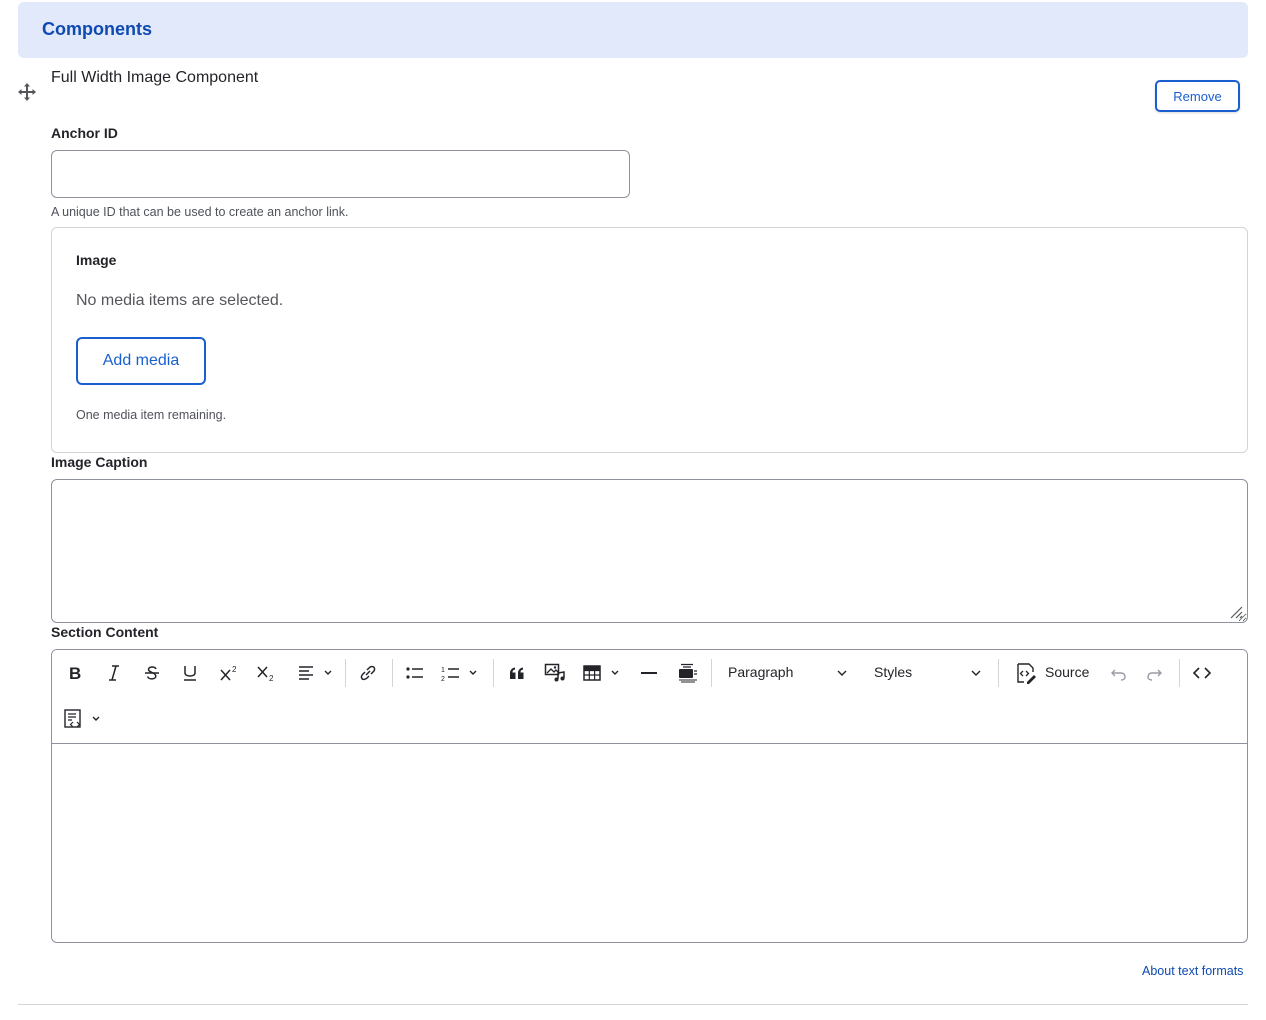 Image resolution: width=1266 pixels, height=1020 pixels. What do you see at coordinates (180, 300) in the screenshot?
I see `no-media-text: No media items are selected.` at bounding box center [180, 300].